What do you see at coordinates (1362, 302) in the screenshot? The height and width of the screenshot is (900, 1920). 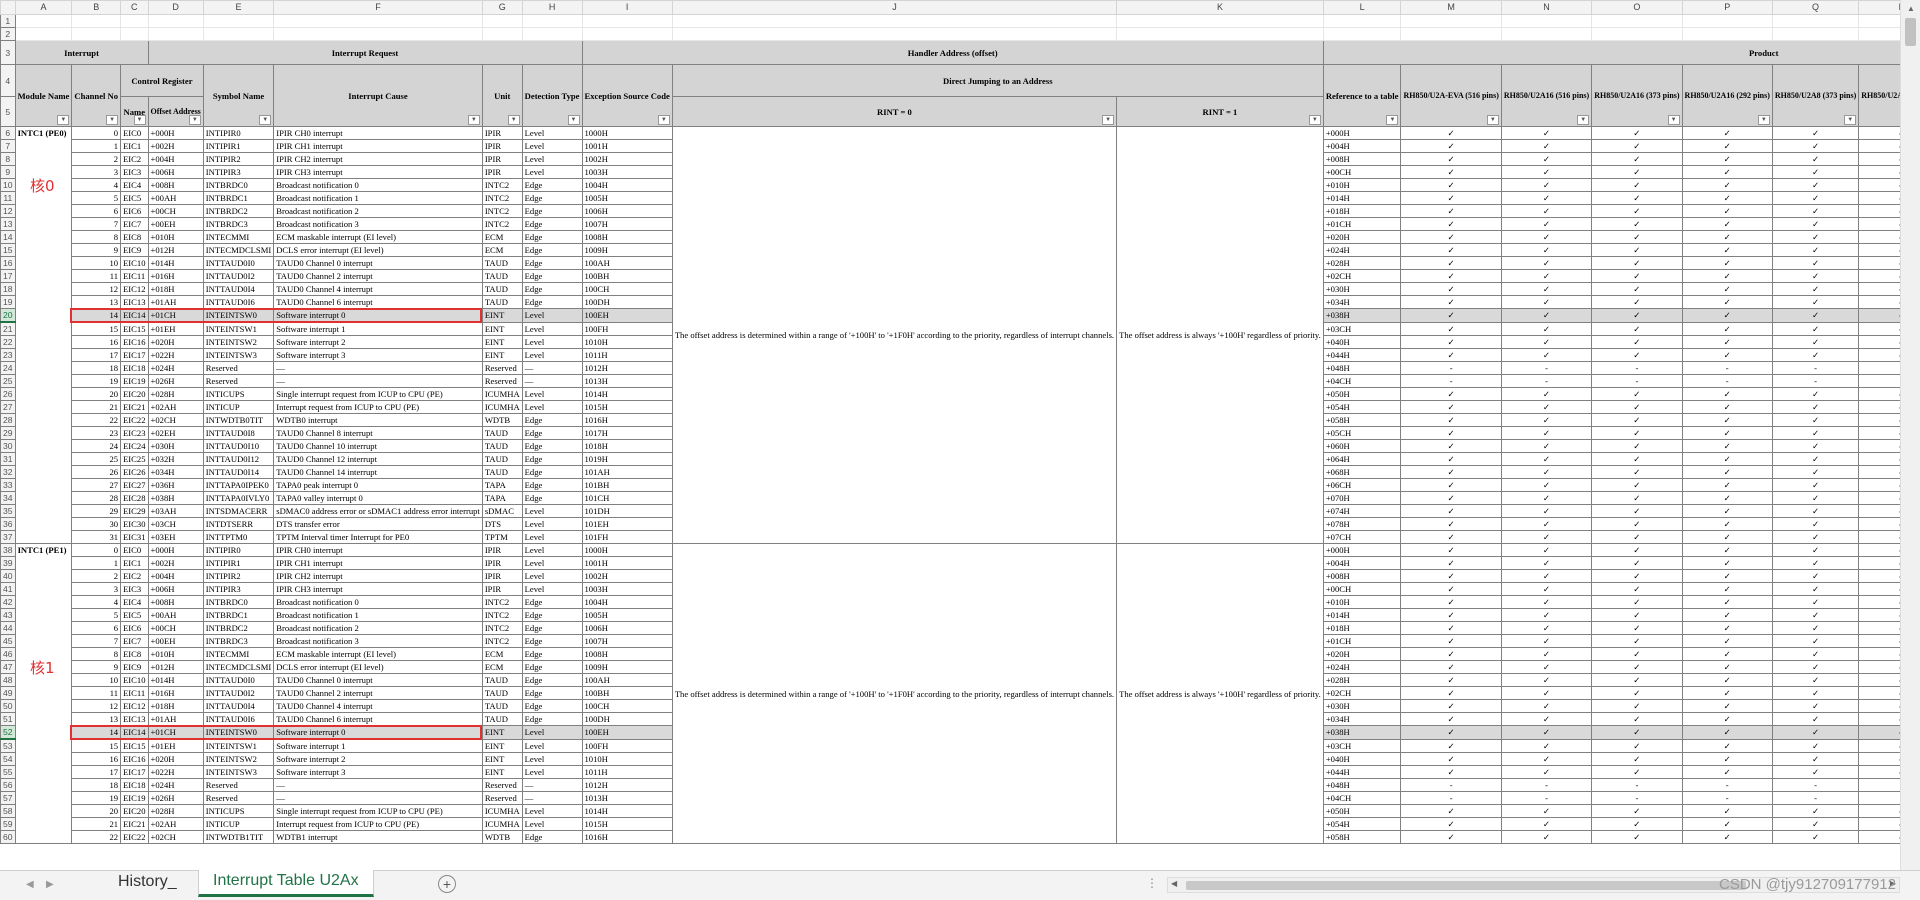 I see `table-reference: +034H` at bounding box center [1362, 302].